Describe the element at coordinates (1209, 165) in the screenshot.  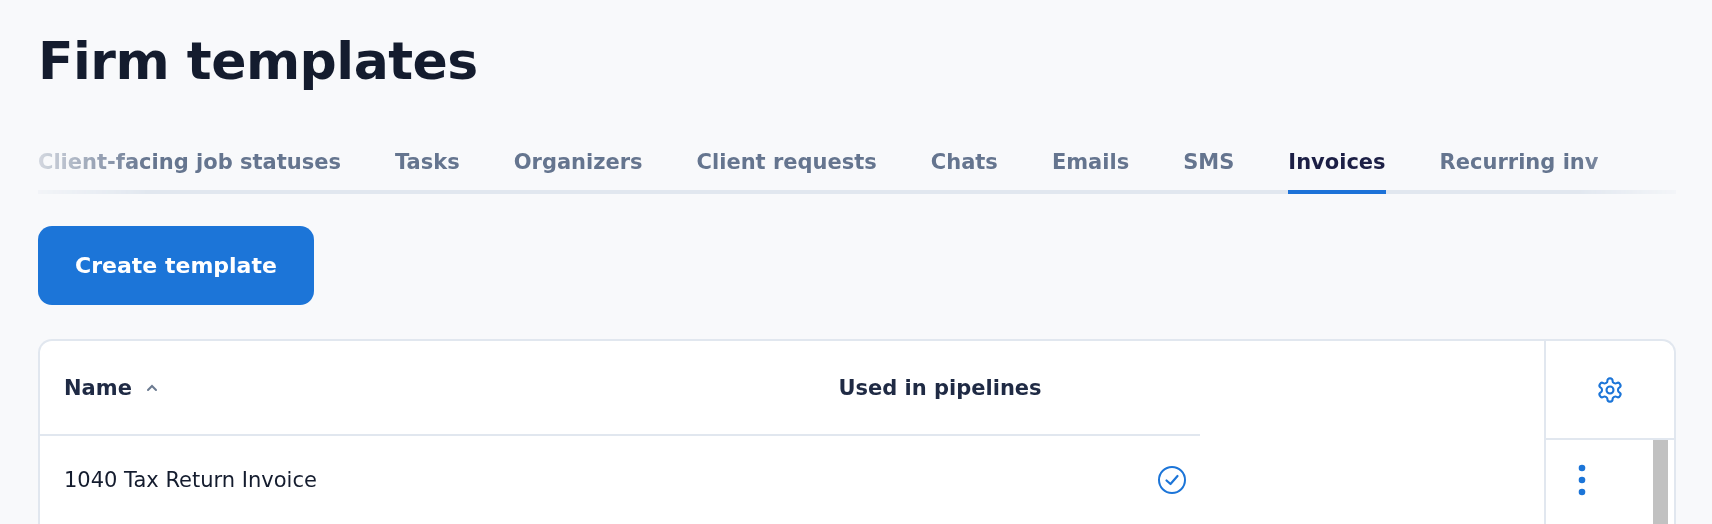
I see `tab: SMS` at that location.